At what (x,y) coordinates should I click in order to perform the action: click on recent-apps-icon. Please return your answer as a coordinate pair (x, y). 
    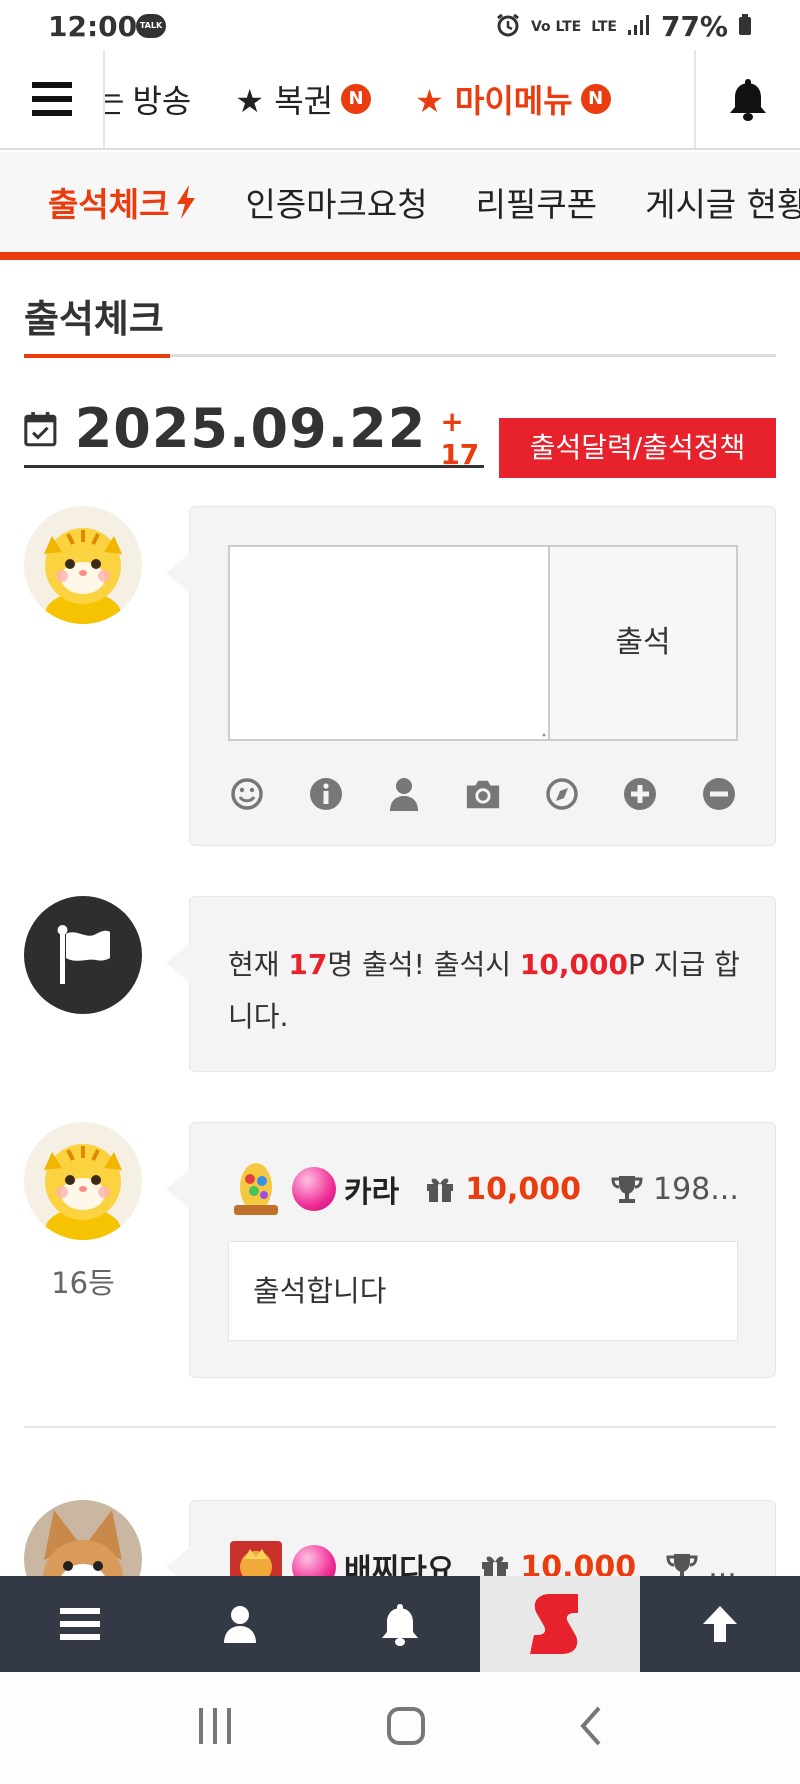
    Looking at the image, I should click on (214, 1726).